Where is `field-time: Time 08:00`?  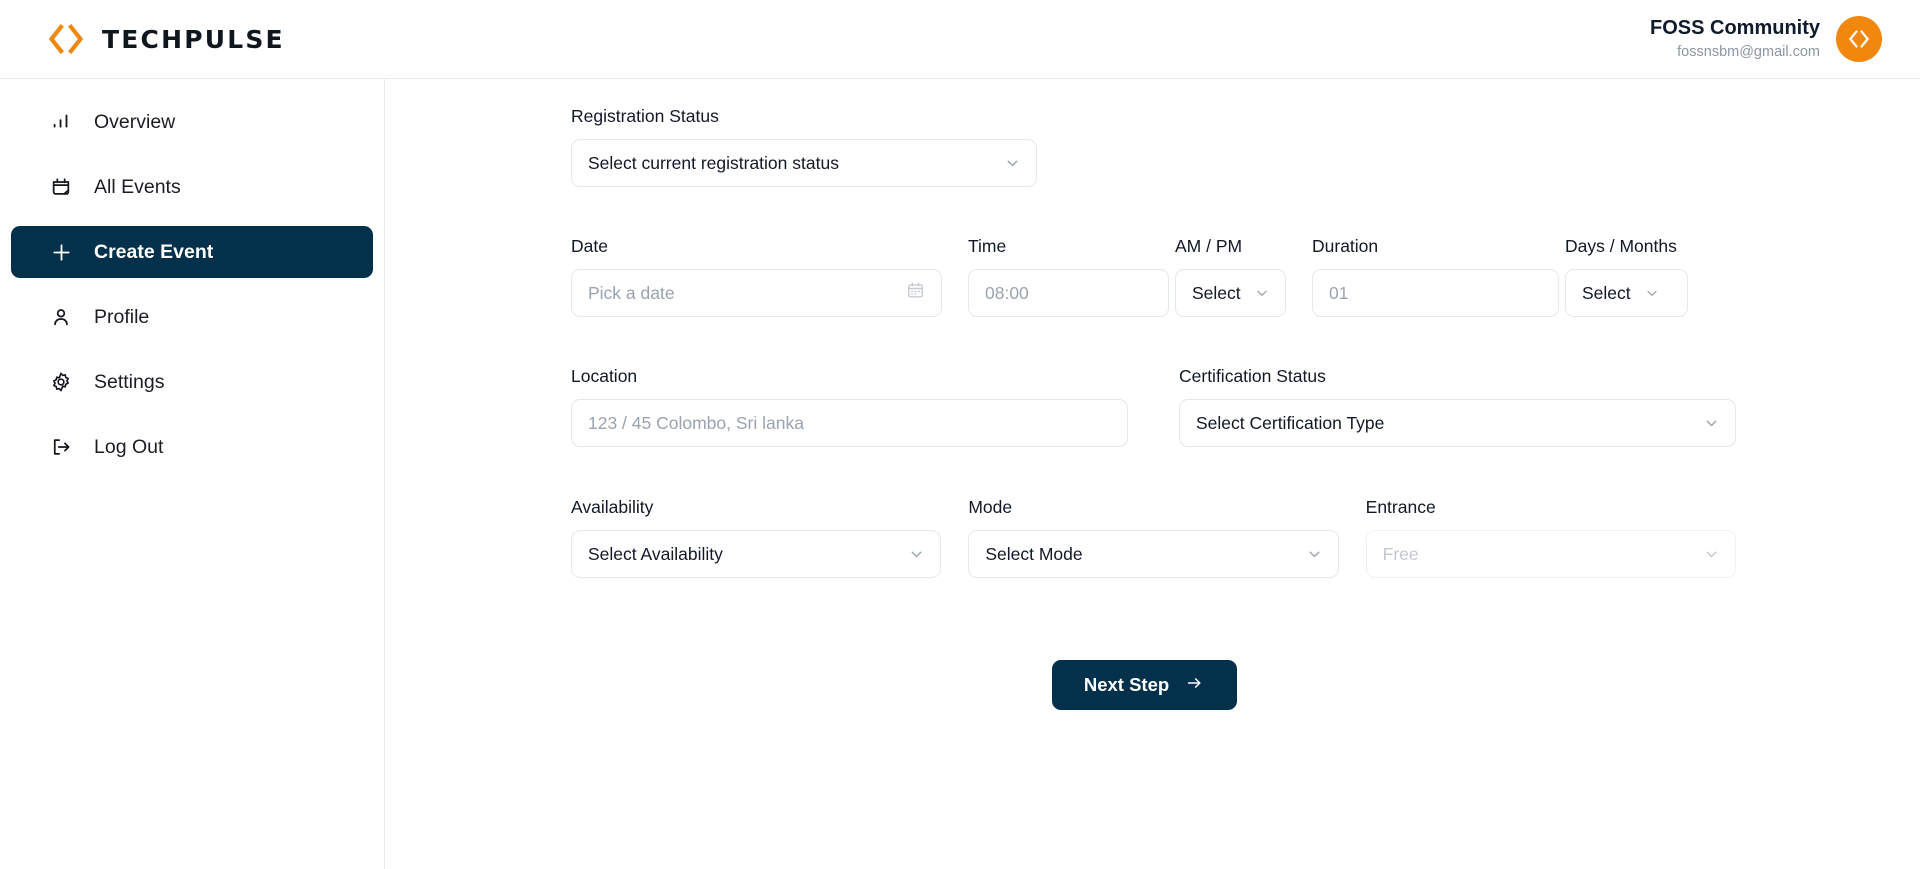 field-time: Time 08:00 is located at coordinates (1068, 276).